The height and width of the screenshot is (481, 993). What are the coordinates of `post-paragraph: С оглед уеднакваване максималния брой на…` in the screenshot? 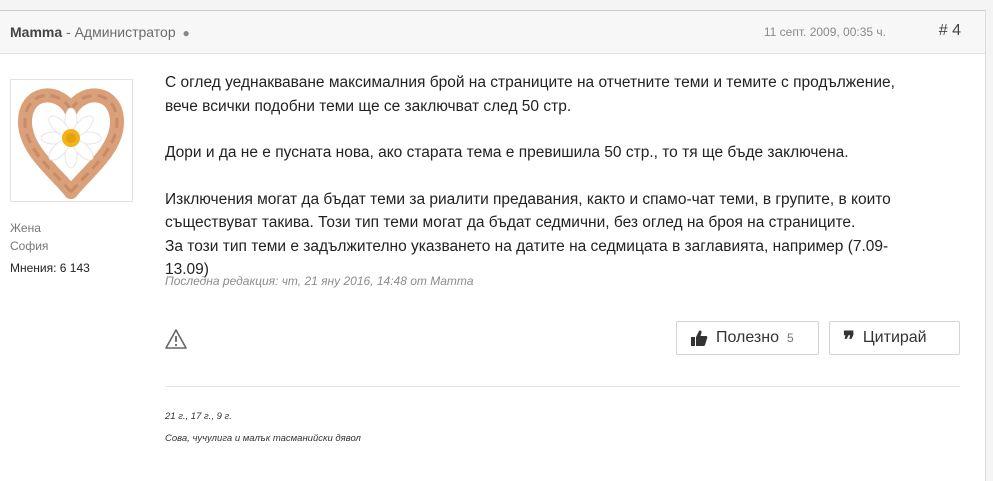 It's located at (530, 94).